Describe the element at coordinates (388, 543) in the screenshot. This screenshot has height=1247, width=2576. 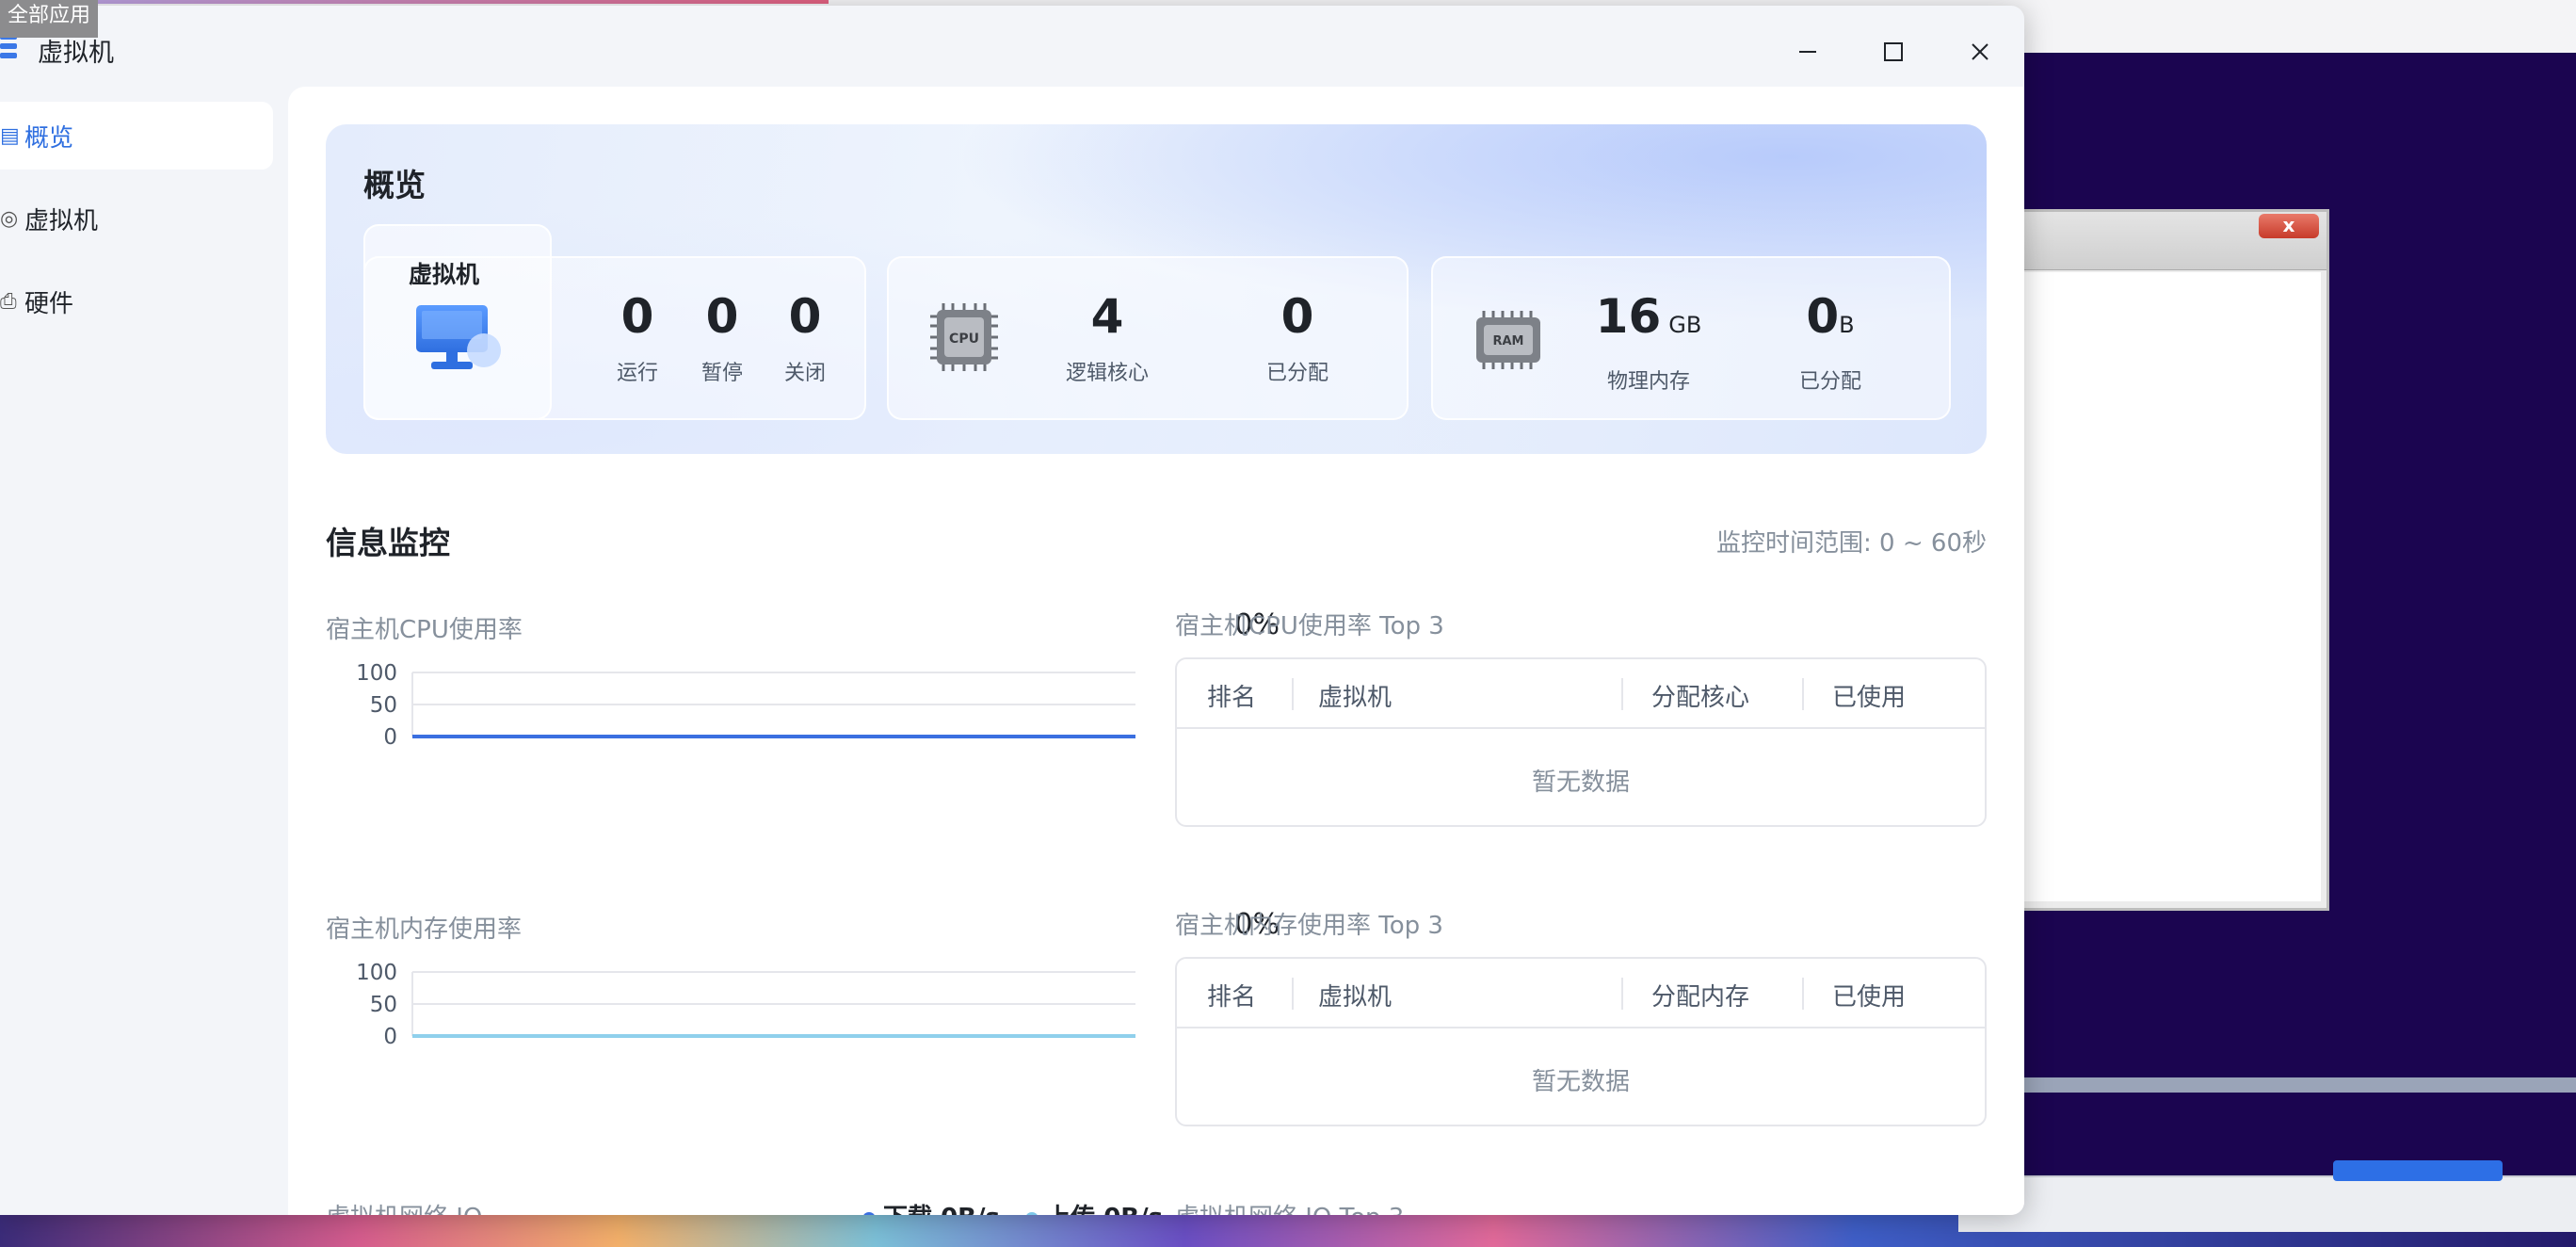
I see `monitor-title: 信息监控` at that location.